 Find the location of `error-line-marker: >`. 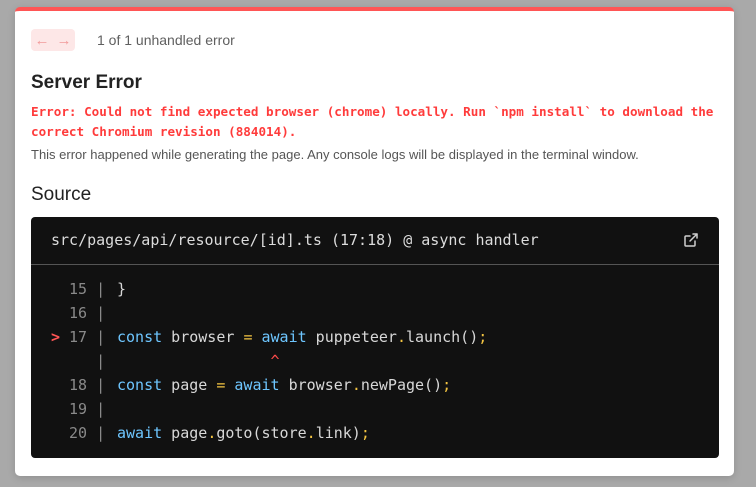

error-line-marker: > is located at coordinates (56, 337).